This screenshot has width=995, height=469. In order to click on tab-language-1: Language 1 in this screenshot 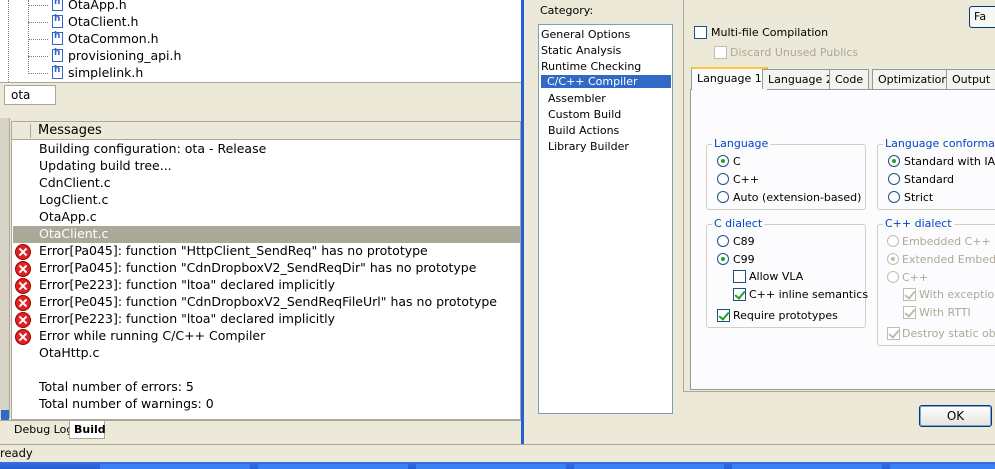, I will do `click(729, 78)`.